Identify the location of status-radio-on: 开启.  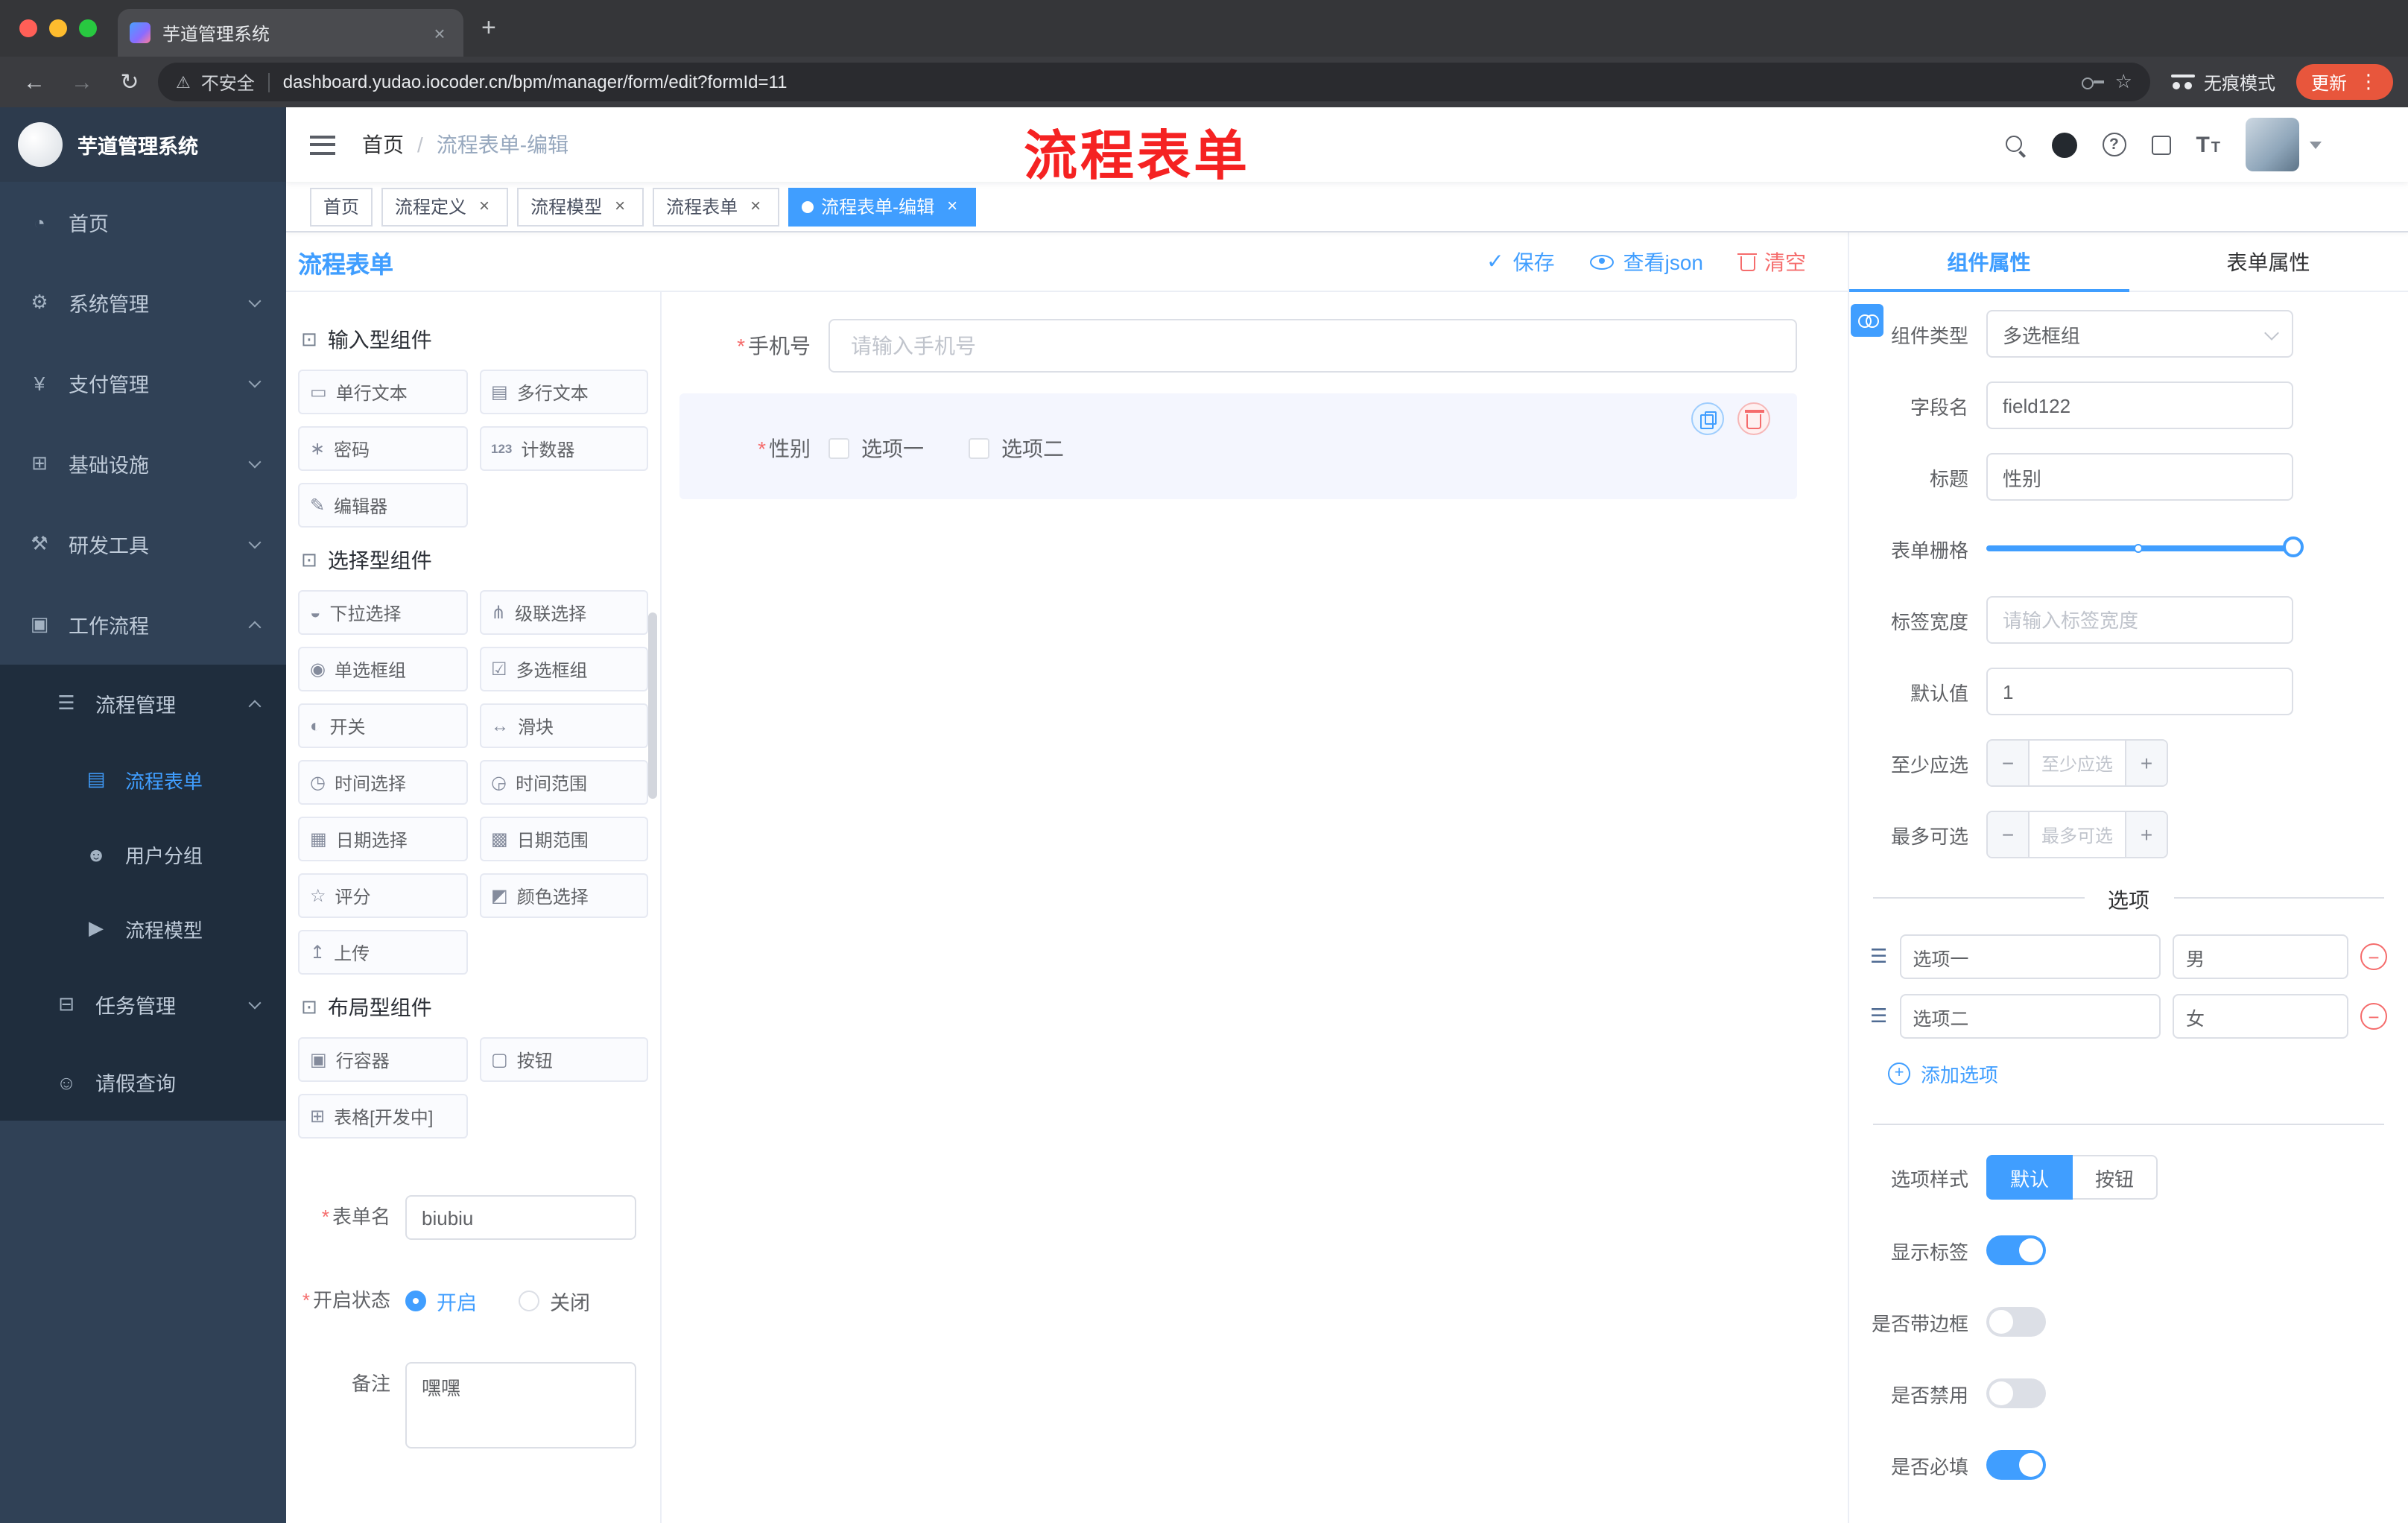
(441, 1301).